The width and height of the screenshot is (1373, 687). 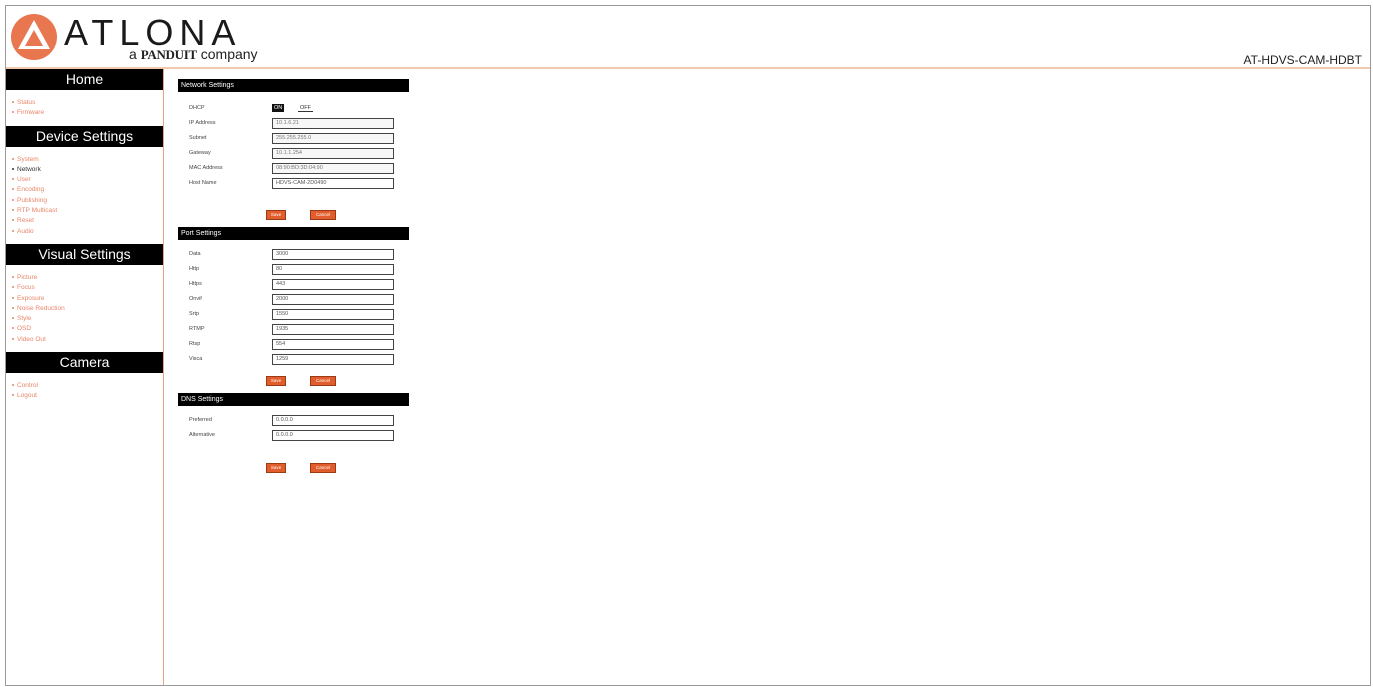 What do you see at coordinates (87, 190) in the screenshot?
I see `sidebar-item-encoding: Encoding` at bounding box center [87, 190].